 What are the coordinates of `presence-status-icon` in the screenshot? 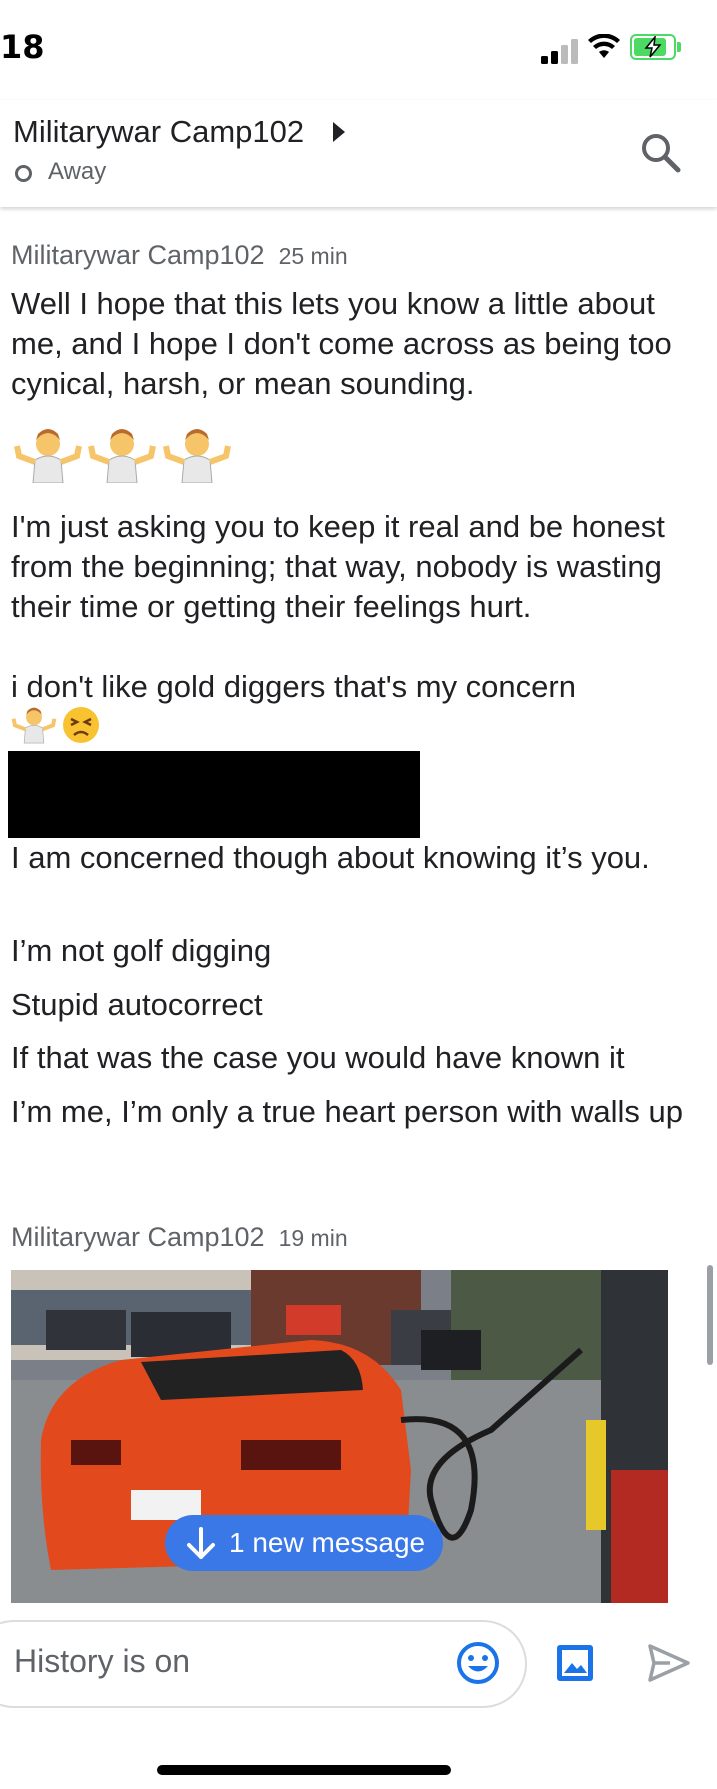 It's located at (23, 173).